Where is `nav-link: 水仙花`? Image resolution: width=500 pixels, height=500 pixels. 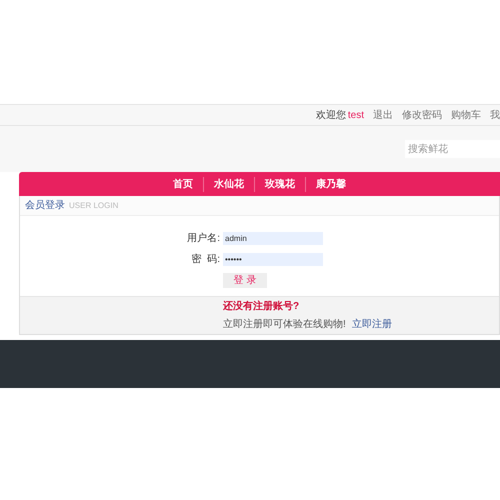
nav-link: 水仙花 is located at coordinates (228, 184).